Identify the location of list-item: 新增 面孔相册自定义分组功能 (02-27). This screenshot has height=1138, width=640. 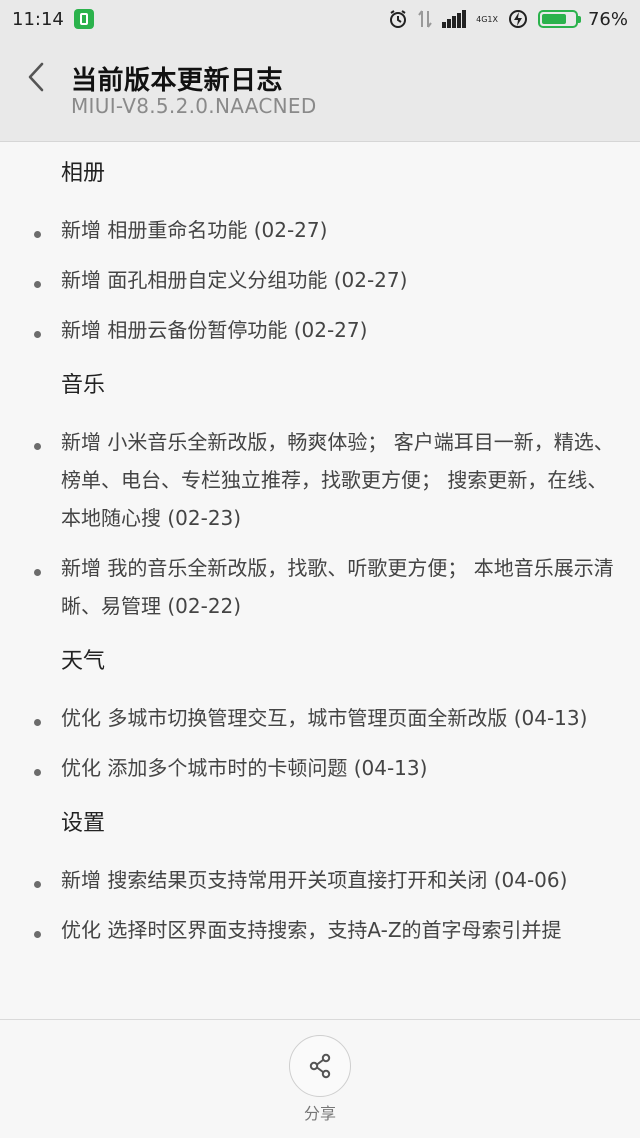
(320, 280).